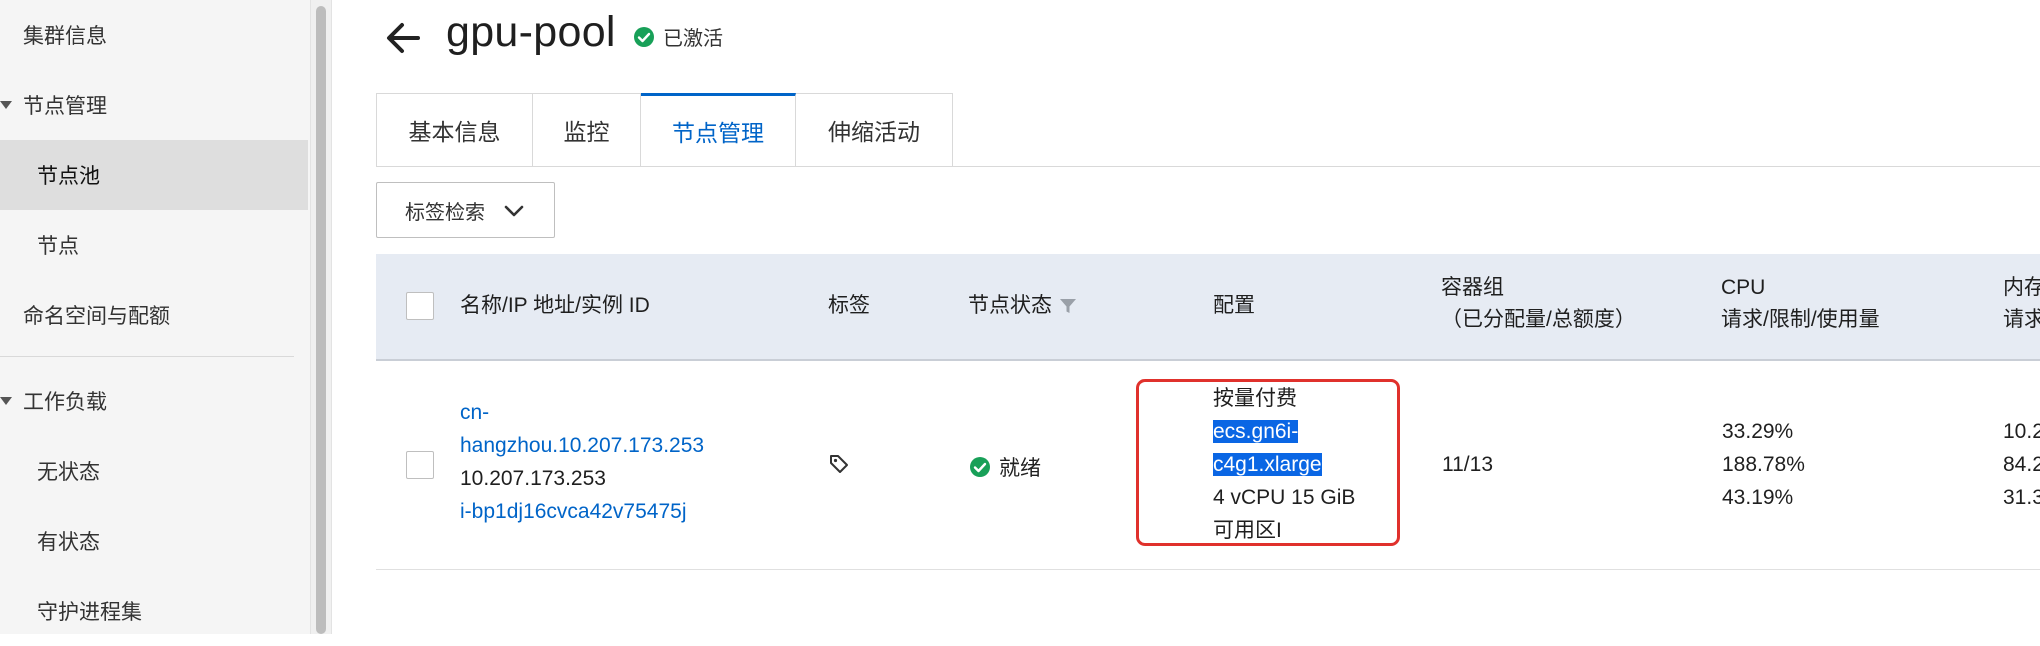  Describe the element at coordinates (1020, 468) in the screenshot. I see `node-status-text: 就绪` at that location.